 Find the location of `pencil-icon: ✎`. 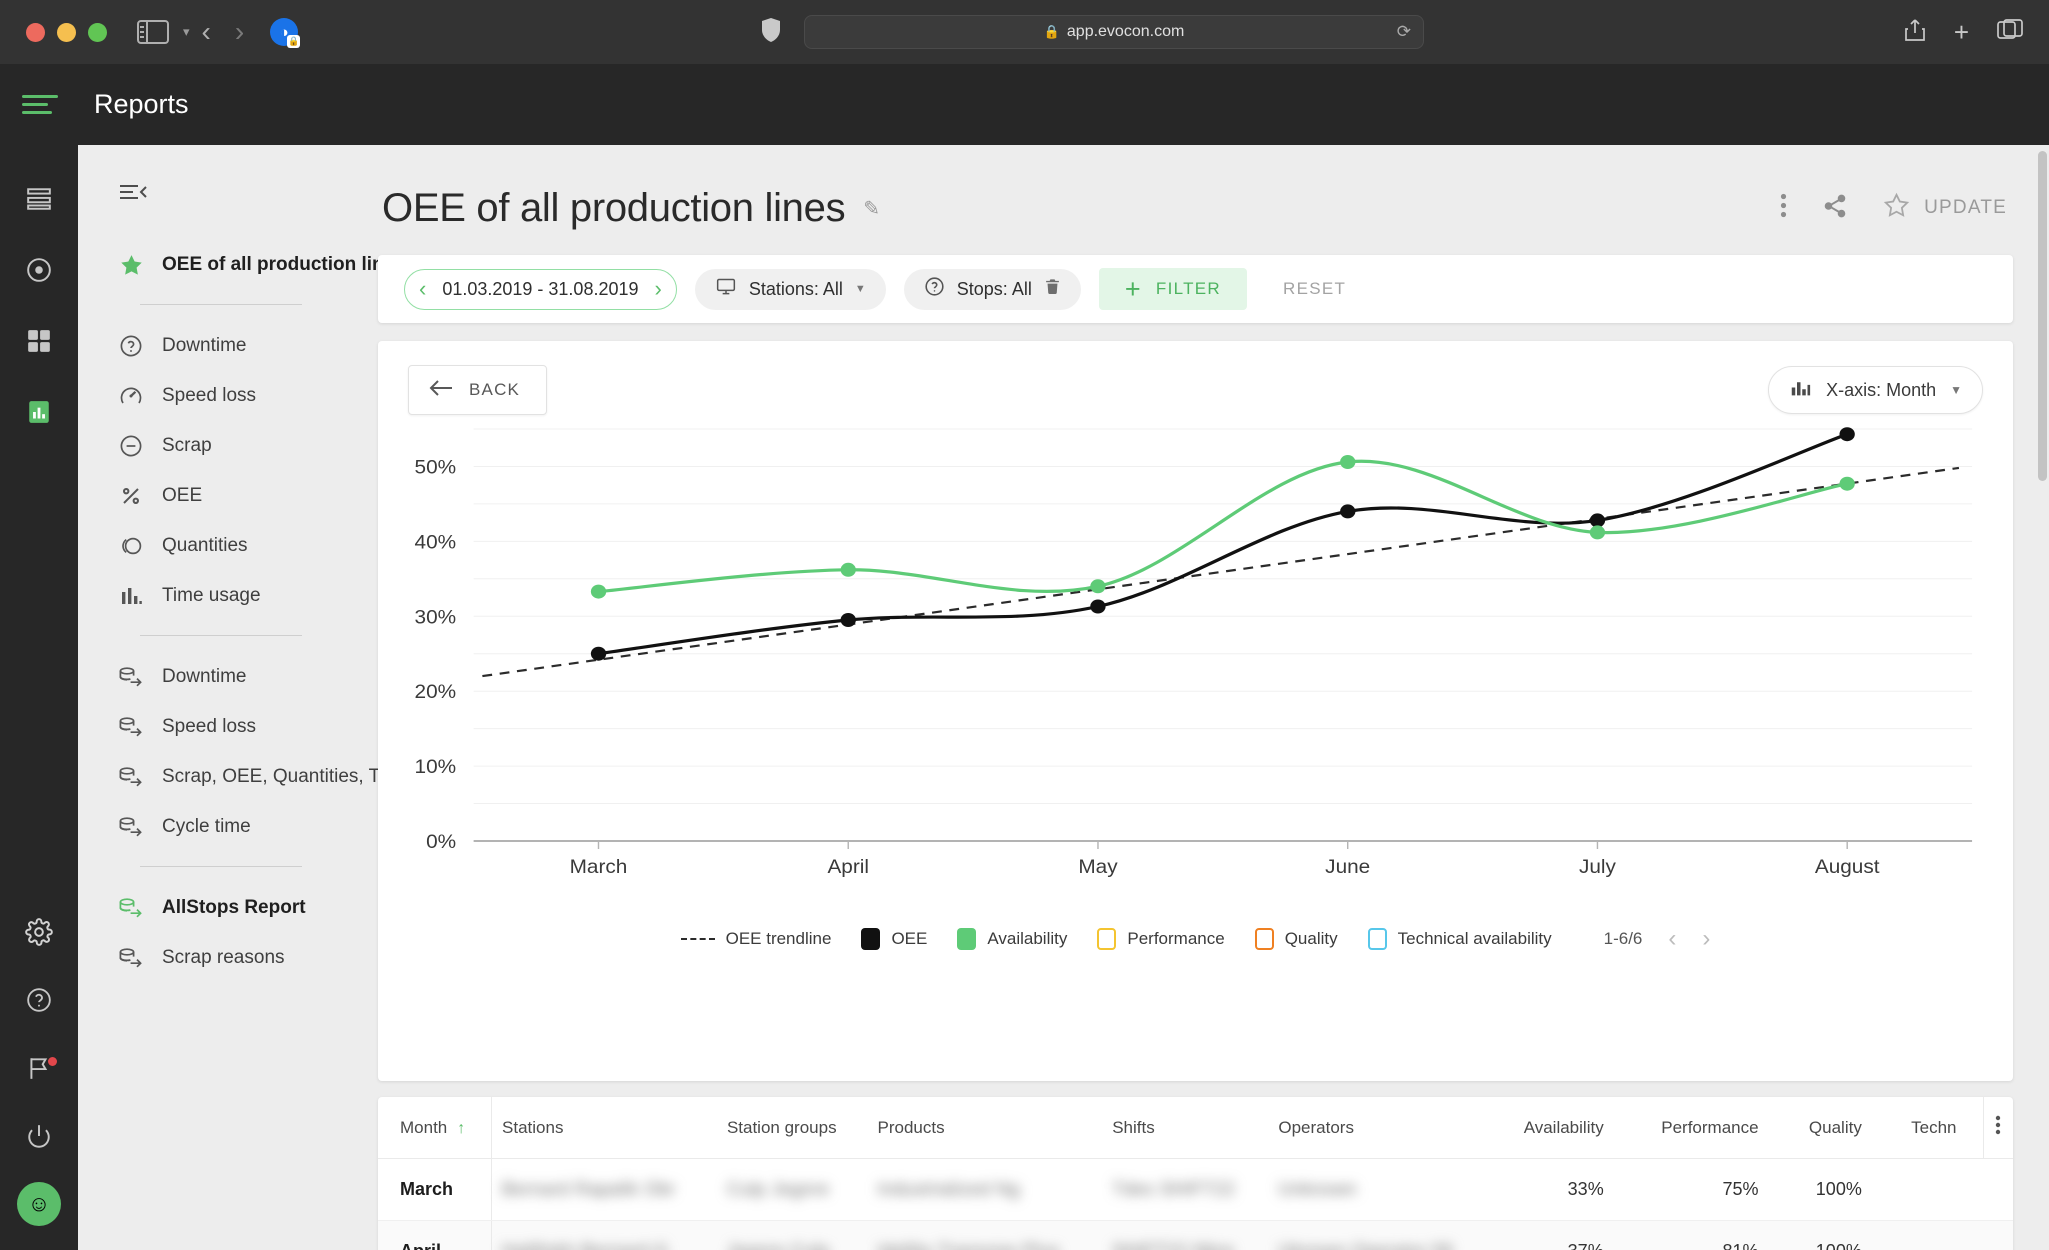

pencil-icon: ✎ is located at coordinates (871, 208).